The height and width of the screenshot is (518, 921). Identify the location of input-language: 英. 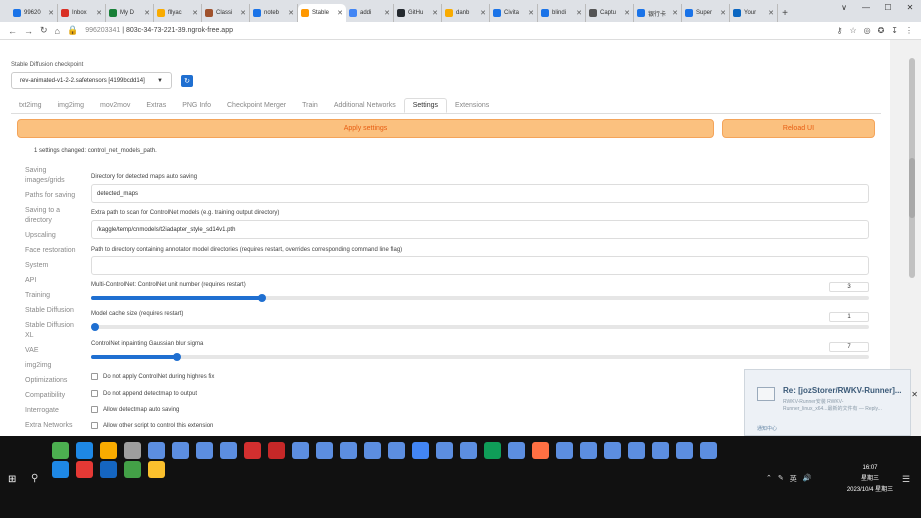
(793, 479).